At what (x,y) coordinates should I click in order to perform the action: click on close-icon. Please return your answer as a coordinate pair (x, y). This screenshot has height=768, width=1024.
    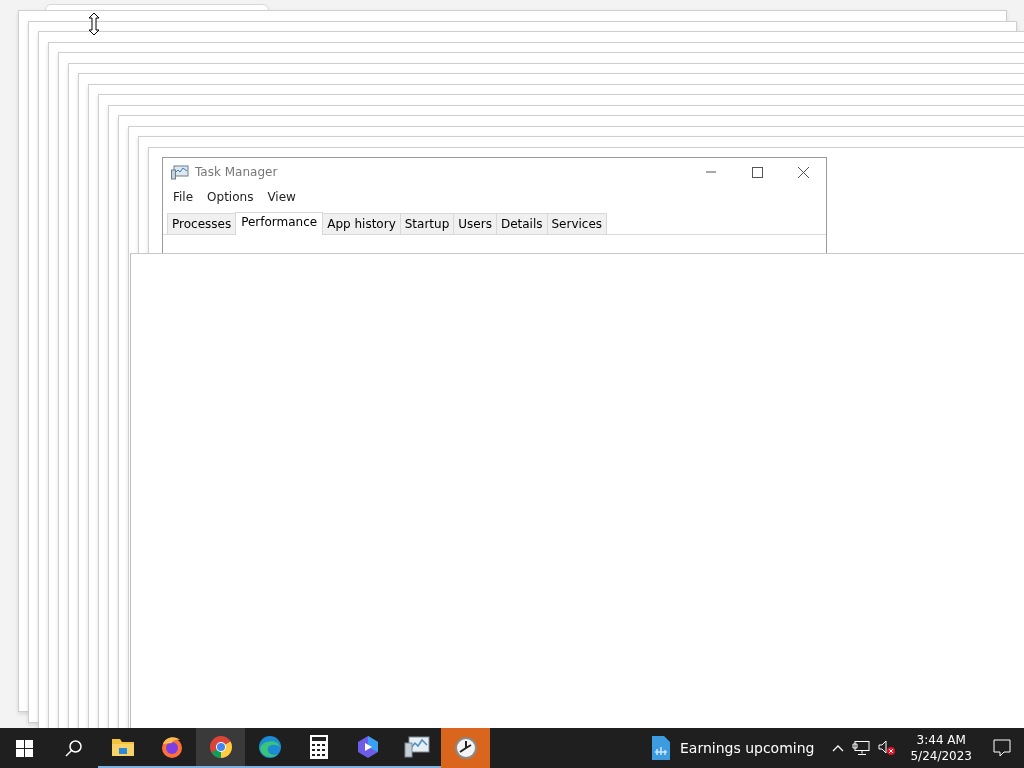
    Looking at the image, I should click on (803, 172).